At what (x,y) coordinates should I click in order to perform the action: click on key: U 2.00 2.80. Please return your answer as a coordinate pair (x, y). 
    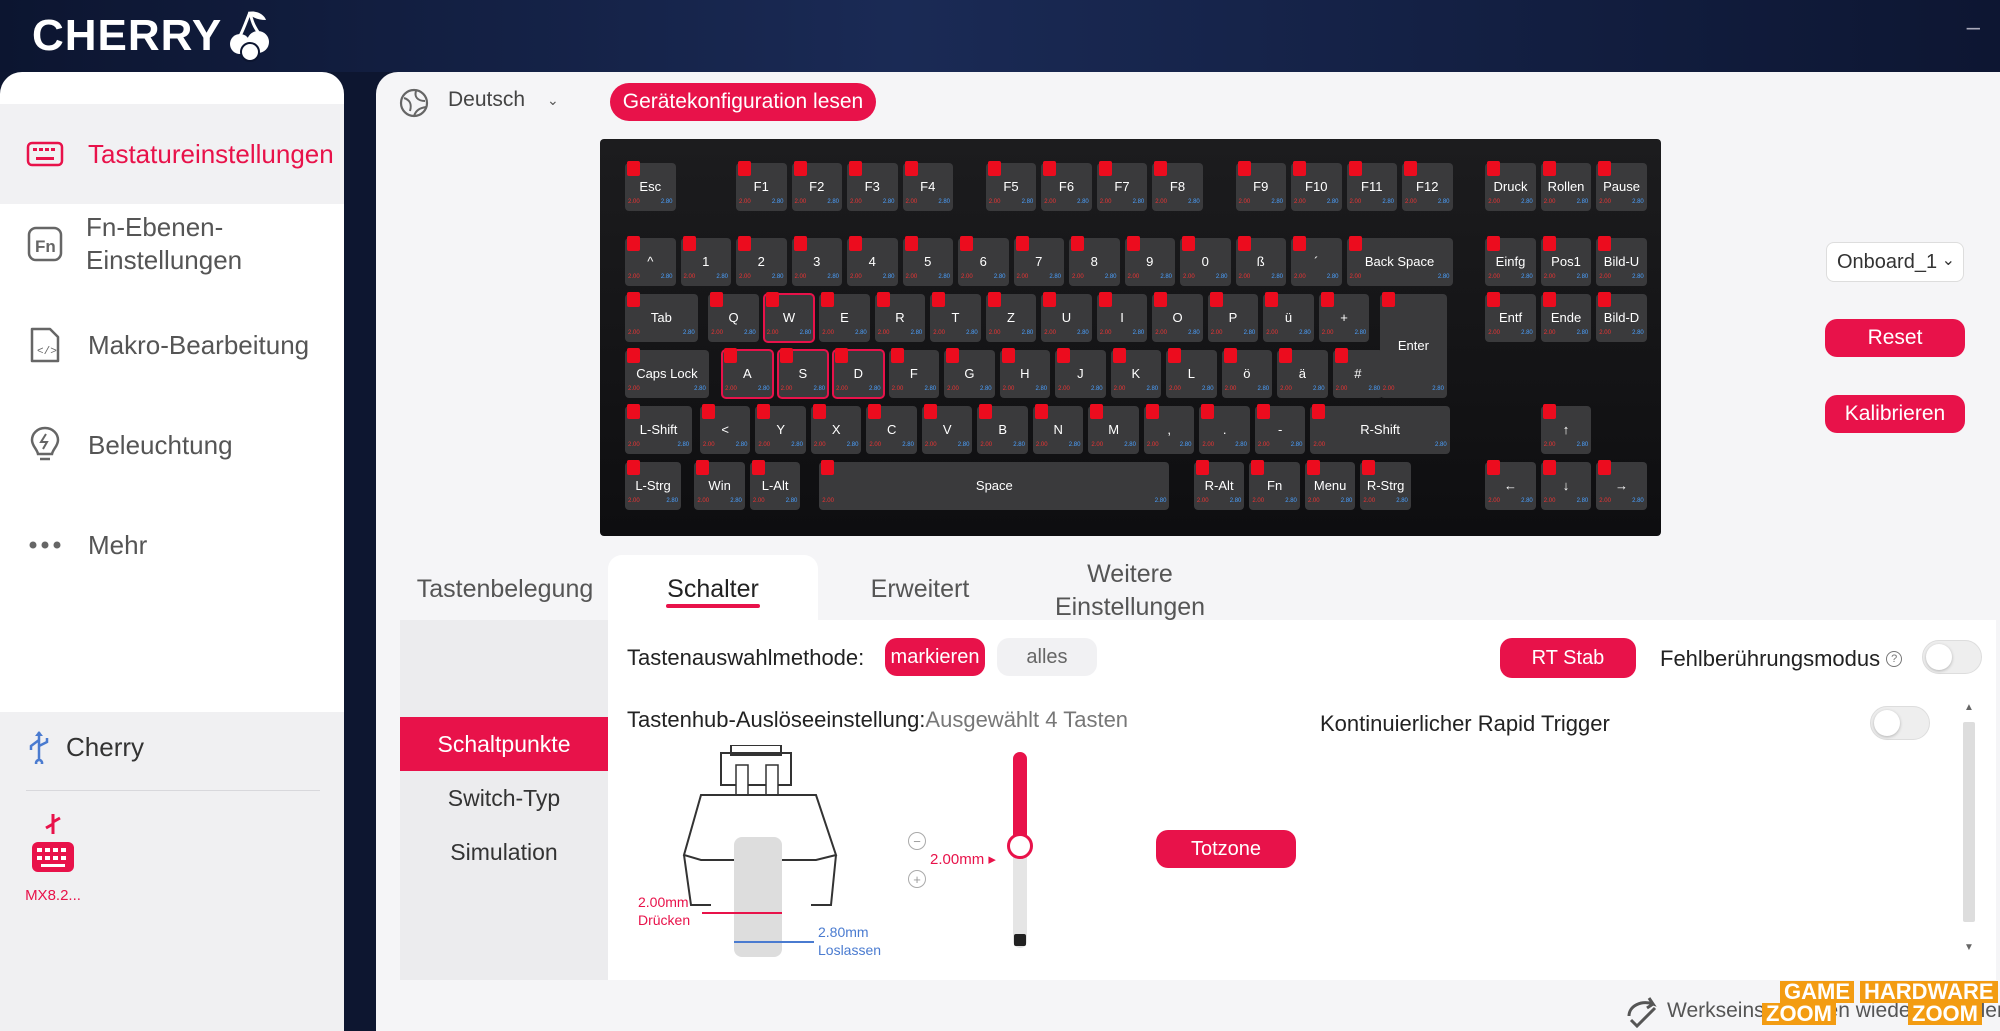
    Looking at the image, I should click on (1066, 317).